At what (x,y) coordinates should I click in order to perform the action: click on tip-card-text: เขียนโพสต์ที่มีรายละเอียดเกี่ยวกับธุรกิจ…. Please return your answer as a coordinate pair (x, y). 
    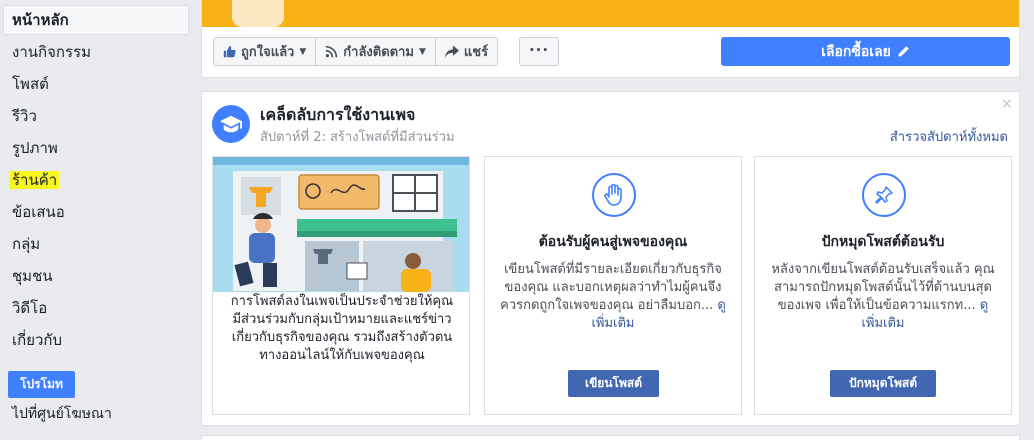
    Looking at the image, I should click on (613, 297).